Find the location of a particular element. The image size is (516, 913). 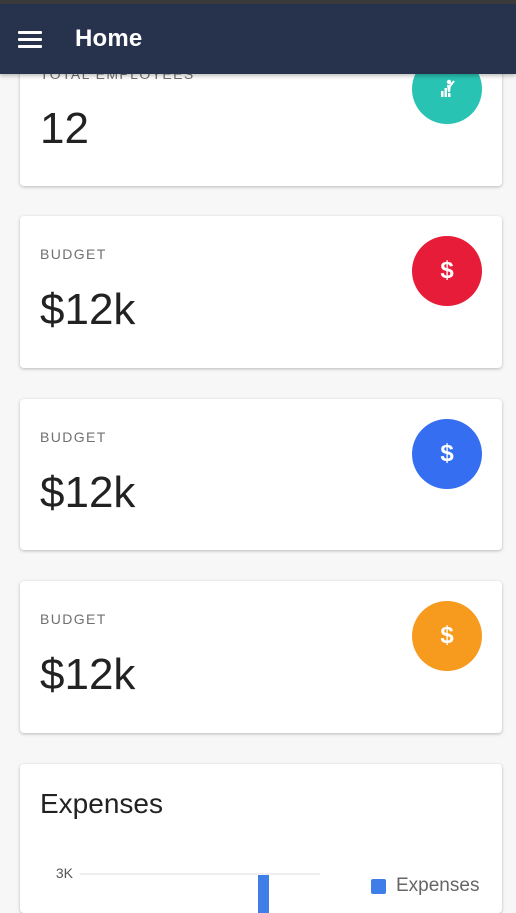

expenses-bar is located at coordinates (263, 894).